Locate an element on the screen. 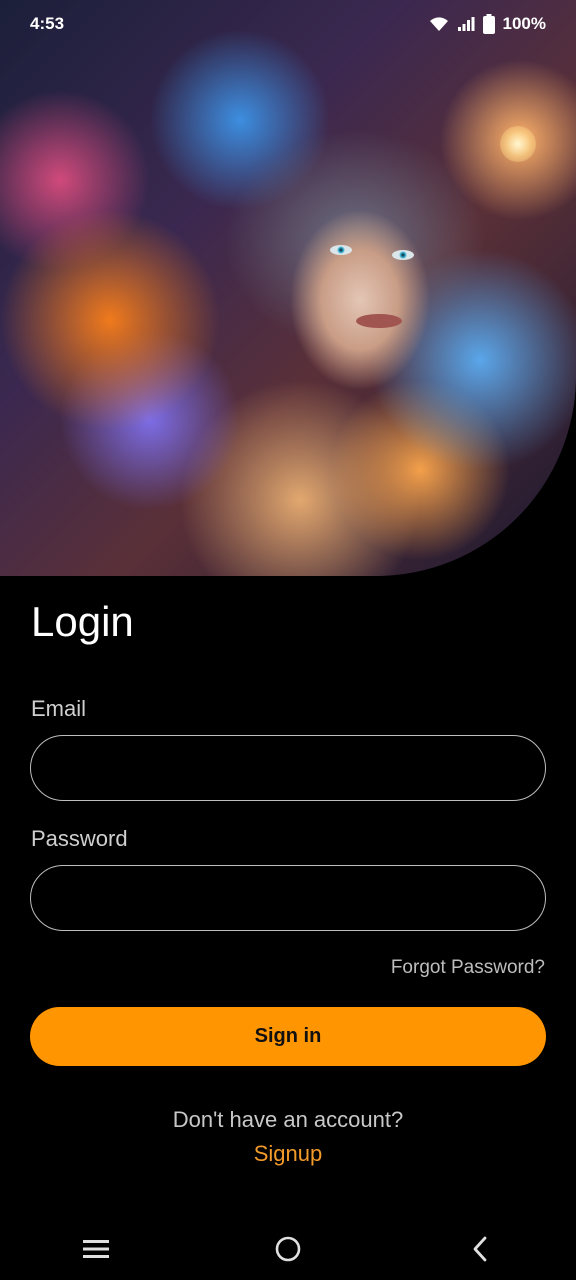 This screenshot has height=1280, width=576. status-icons: 100% is located at coordinates (487, 24).